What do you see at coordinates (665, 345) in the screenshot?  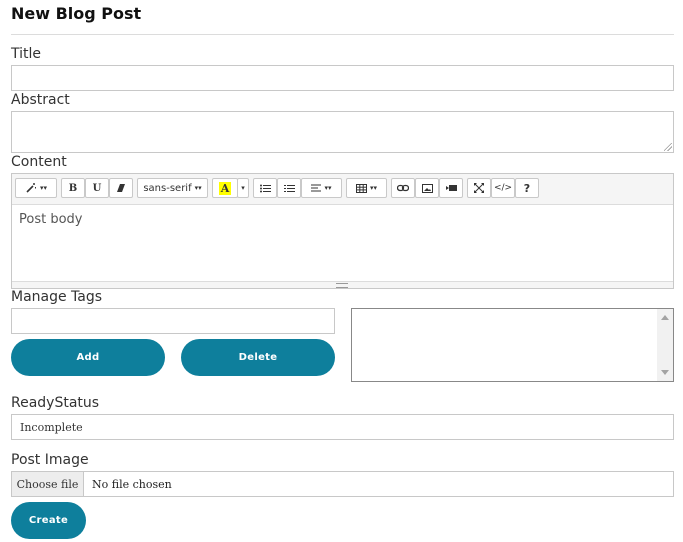 I see `tag-list-scrollbar` at bounding box center [665, 345].